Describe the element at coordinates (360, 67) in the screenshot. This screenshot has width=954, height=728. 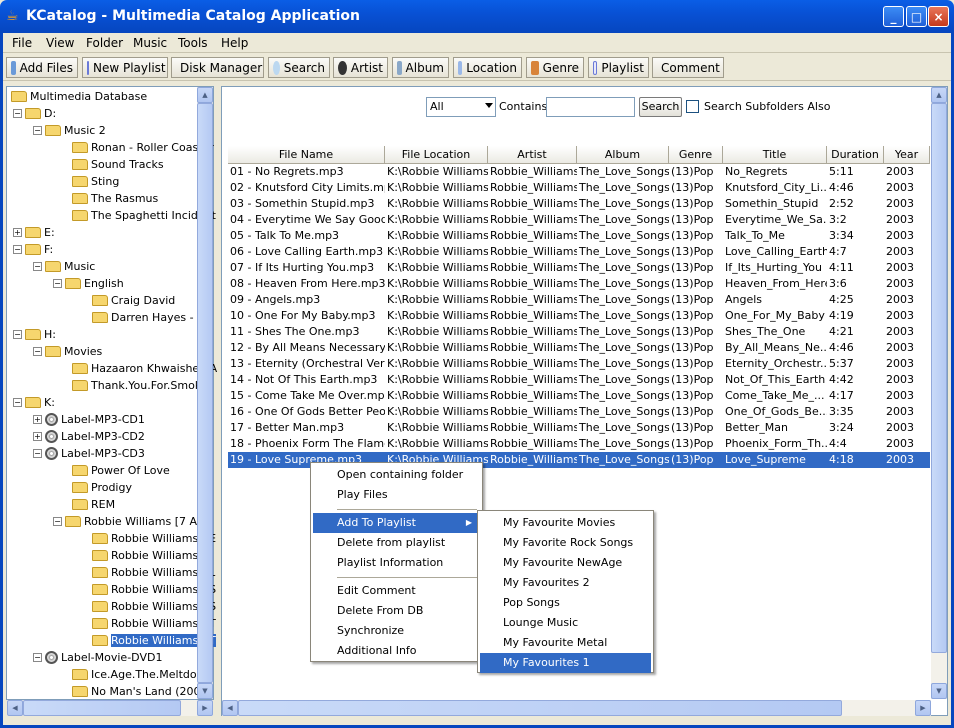
I see `artist-button: Artist` at that location.